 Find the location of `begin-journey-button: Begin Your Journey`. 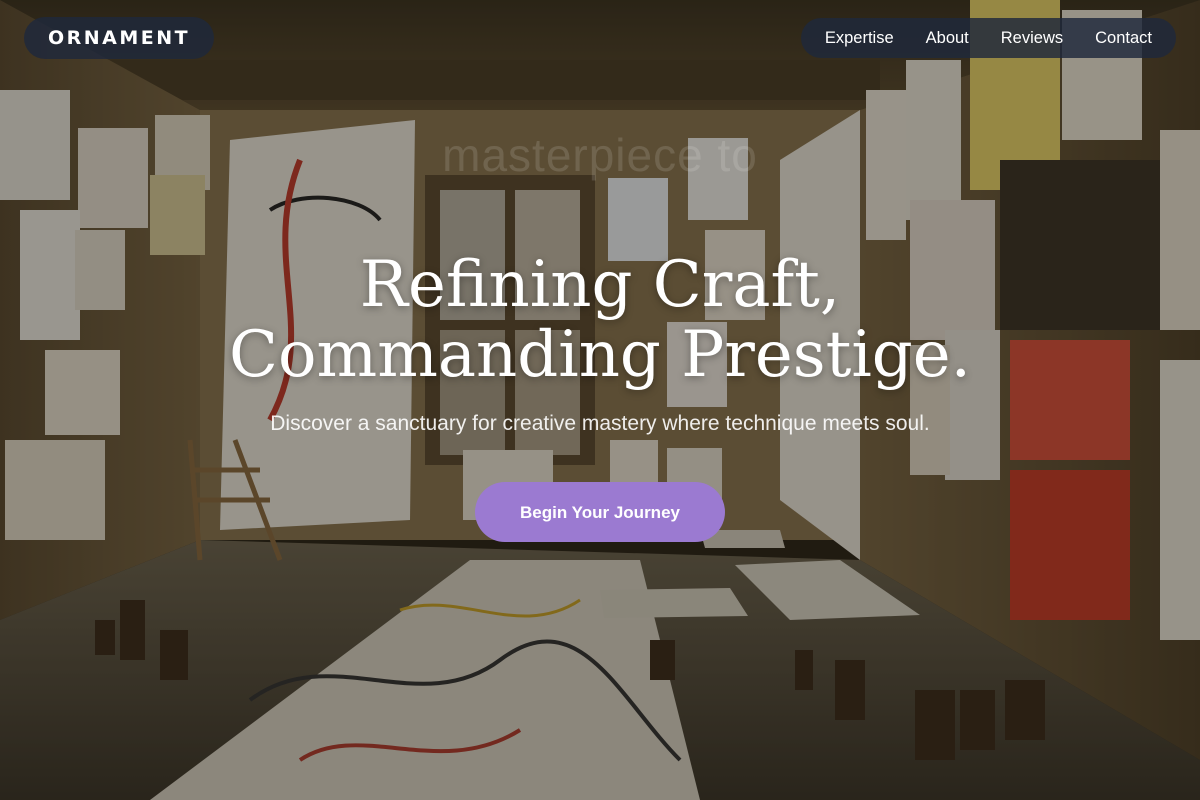

begin-journey-button: Begin Your Journey is located at coordinates (600, 512).